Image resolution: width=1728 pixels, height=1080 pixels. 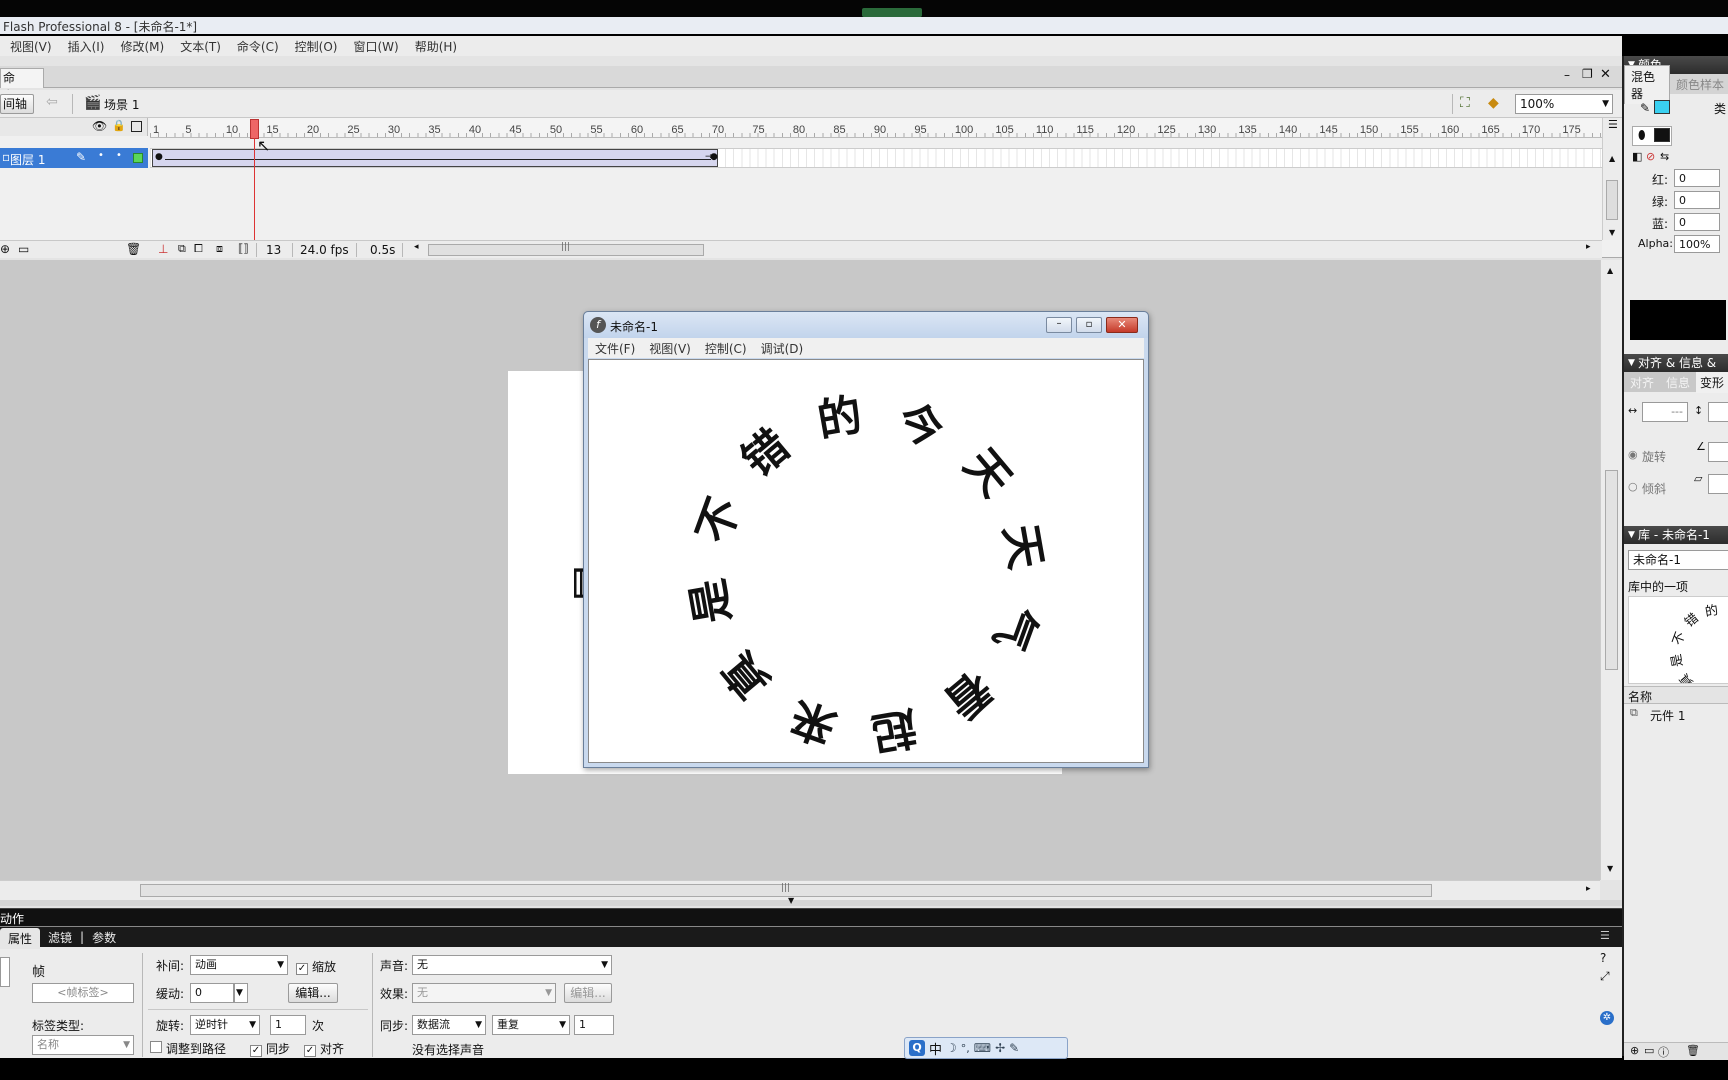 I want to click on frame-label-input: <帧标签>, so click(x=83, y=993).